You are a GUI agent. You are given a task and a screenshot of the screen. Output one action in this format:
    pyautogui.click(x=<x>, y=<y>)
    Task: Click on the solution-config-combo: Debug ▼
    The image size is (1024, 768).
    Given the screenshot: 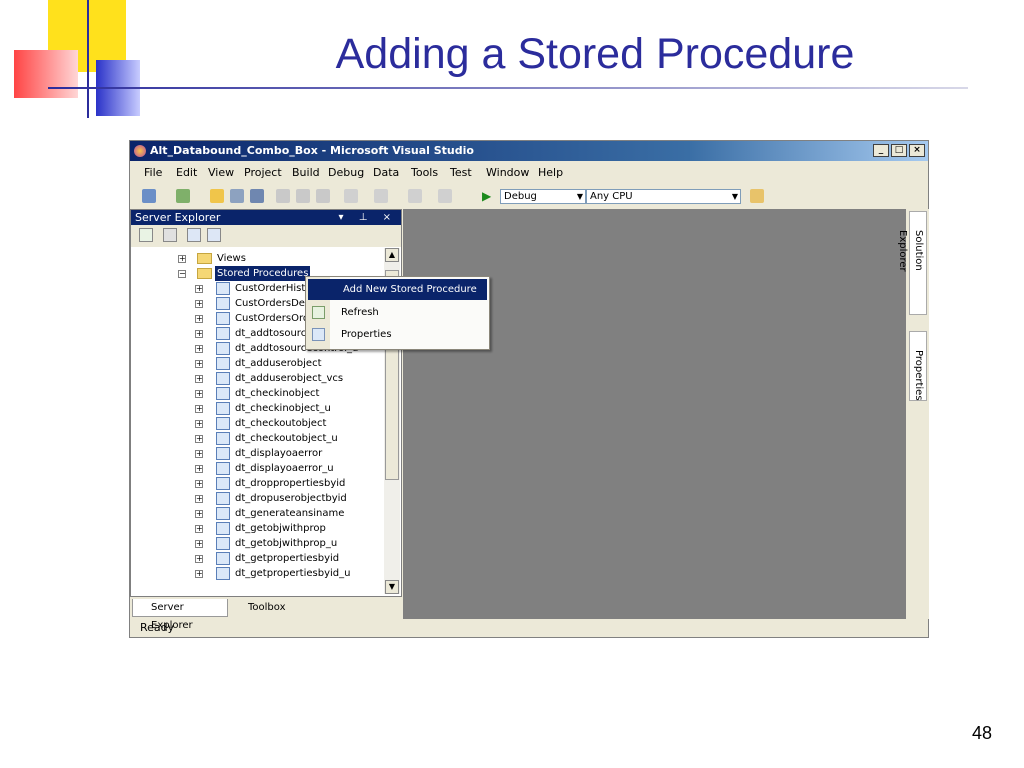 What is the action you would take?
    pyautogui.click(x=543, y=196)
    